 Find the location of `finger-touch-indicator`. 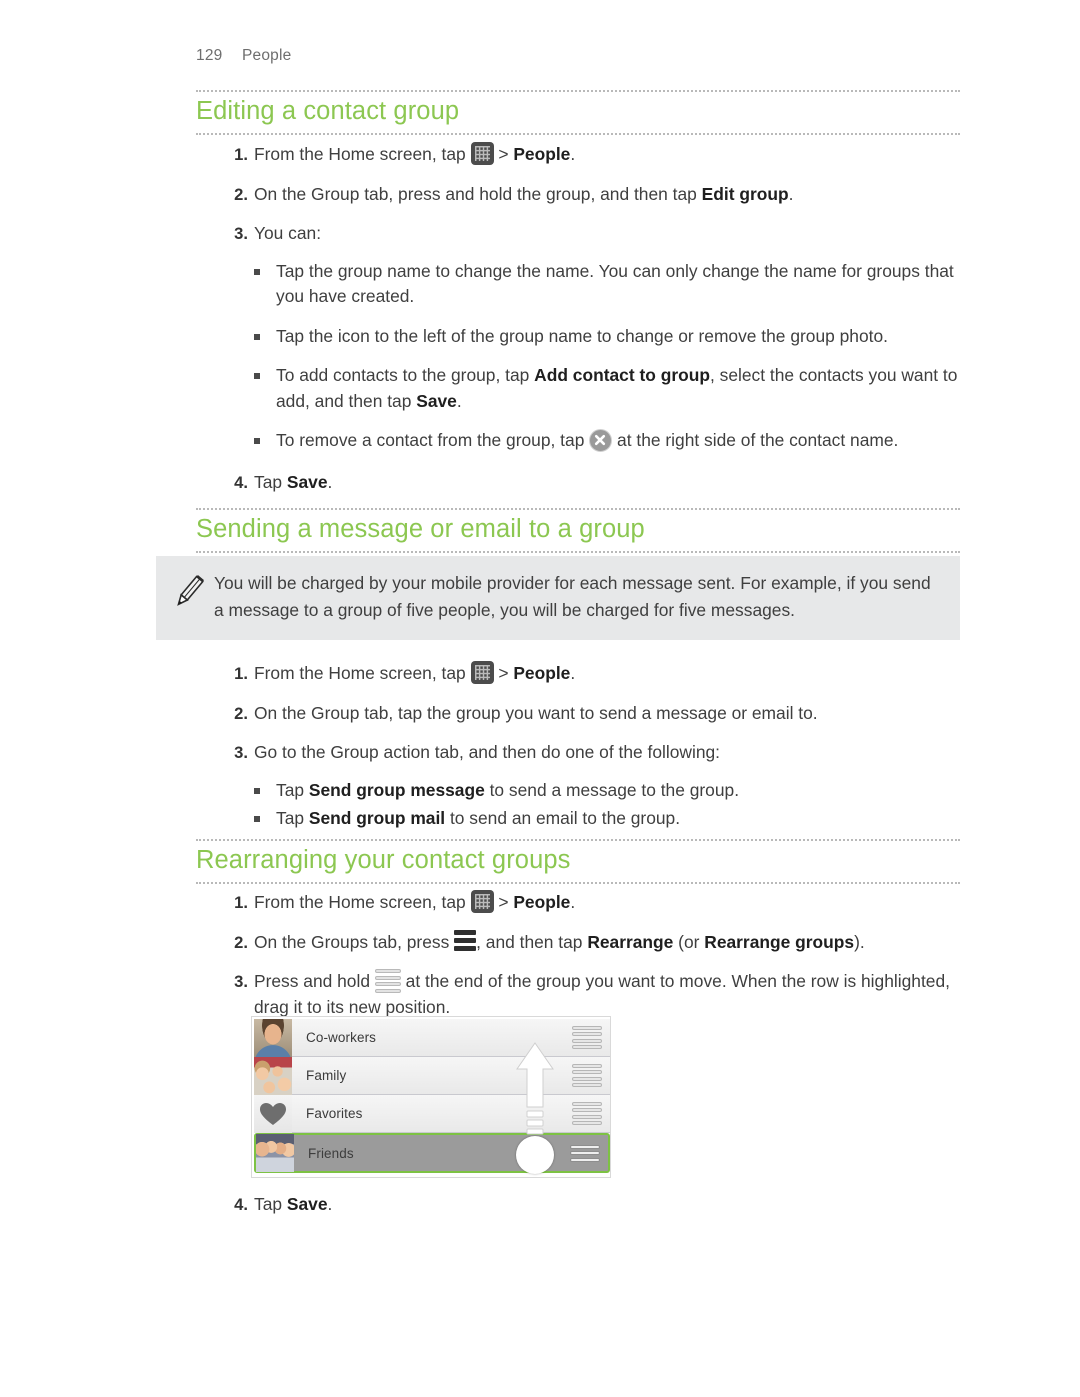

finger-touch-indicator is located at coordinates (535, 1155).